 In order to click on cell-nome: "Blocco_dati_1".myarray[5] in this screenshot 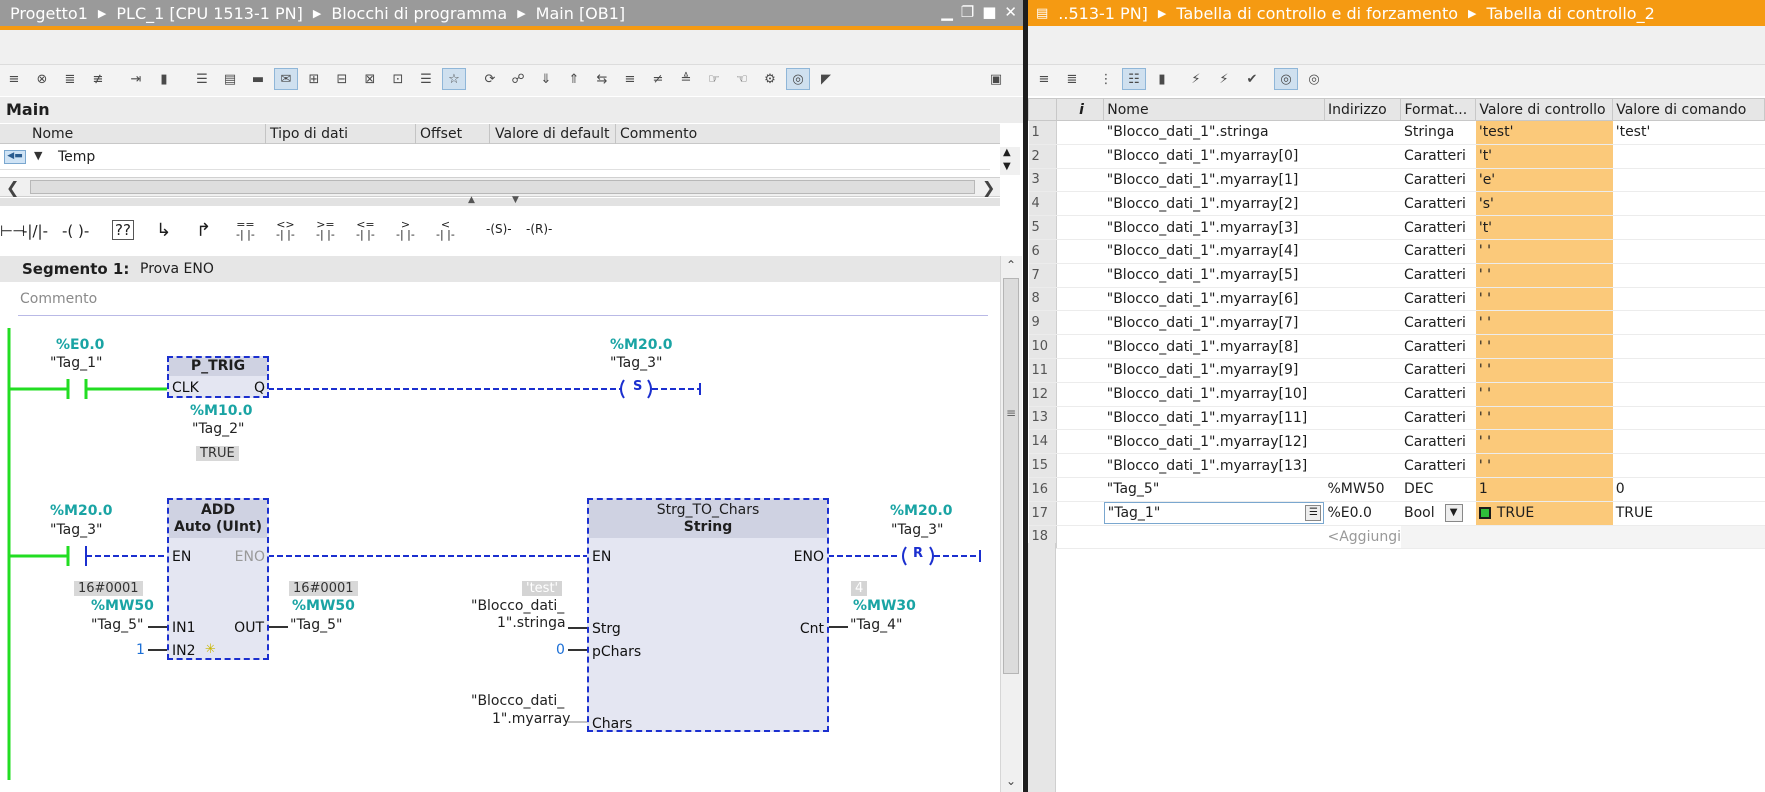, I will do `click(1214, 275)`.